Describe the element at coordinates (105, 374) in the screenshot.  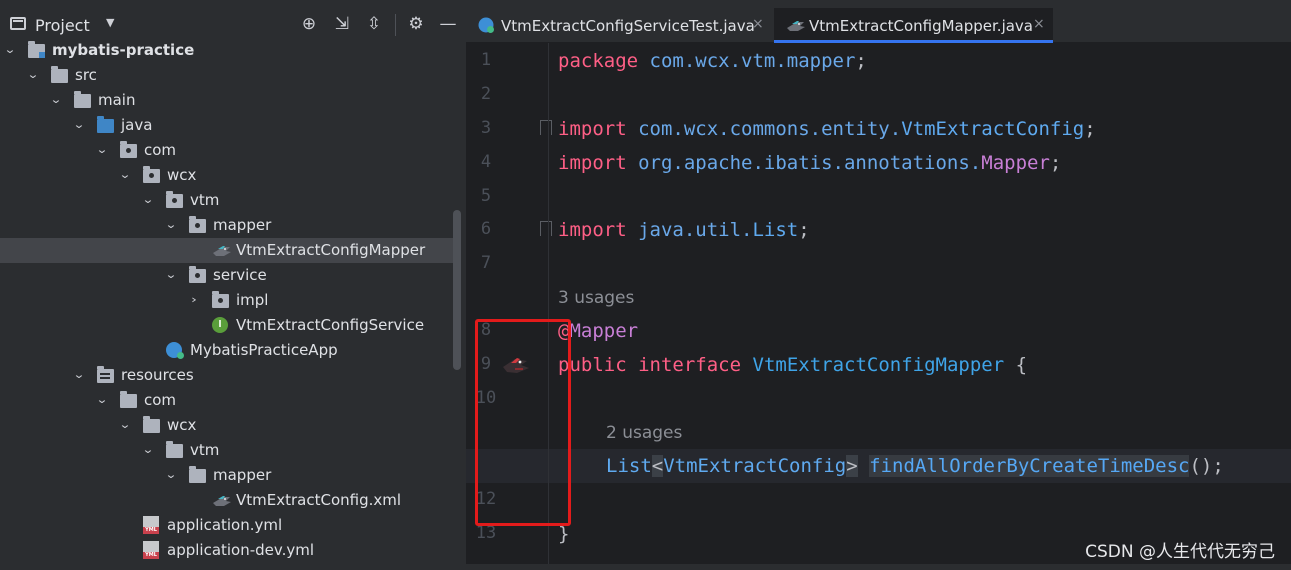
I see `resources-folder-icon` at that location.